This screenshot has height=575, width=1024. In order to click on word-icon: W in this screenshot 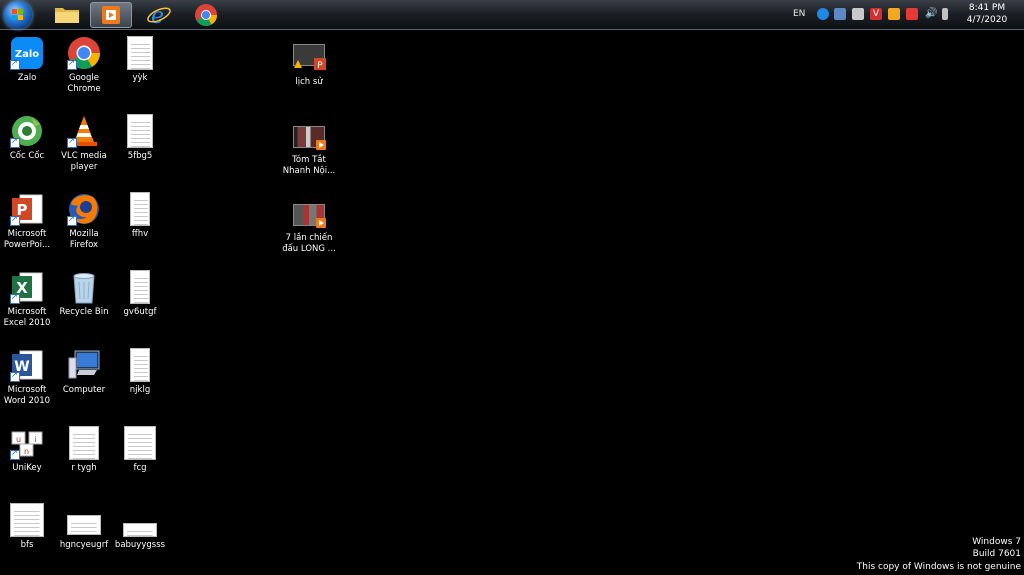, I will do `click(27, 365)`.